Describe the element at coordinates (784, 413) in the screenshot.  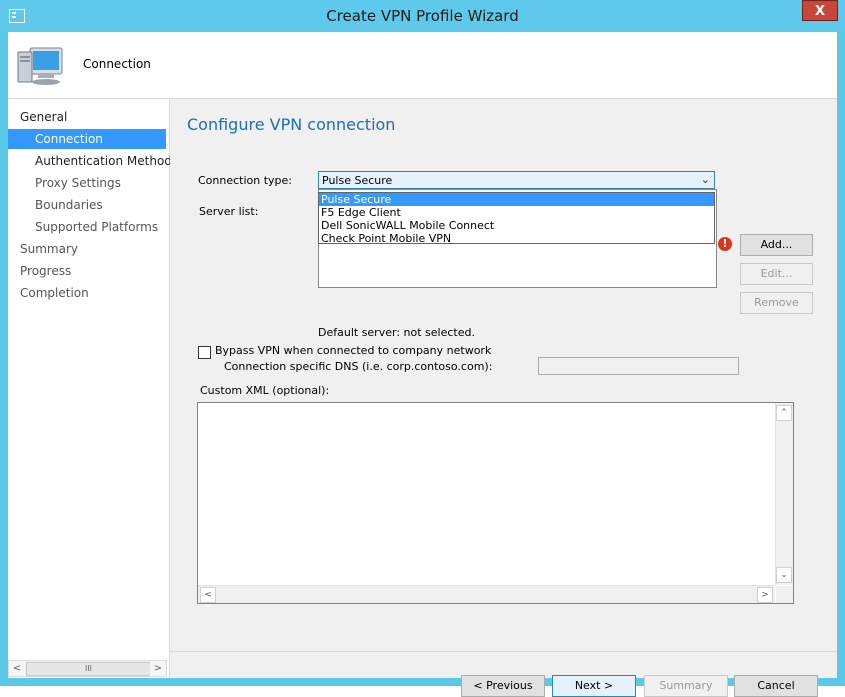
I see `scroll-up-icon: ⌃` at that location.